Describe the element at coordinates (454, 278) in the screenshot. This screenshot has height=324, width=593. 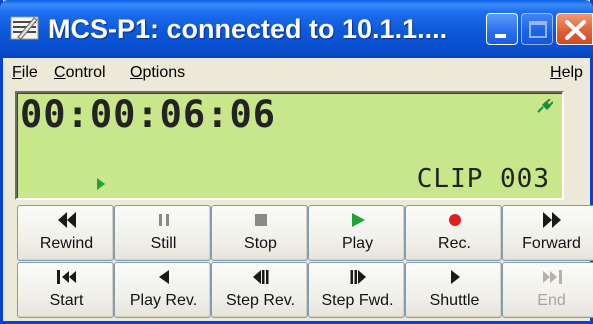
I see `shuttle-icon` at that location.